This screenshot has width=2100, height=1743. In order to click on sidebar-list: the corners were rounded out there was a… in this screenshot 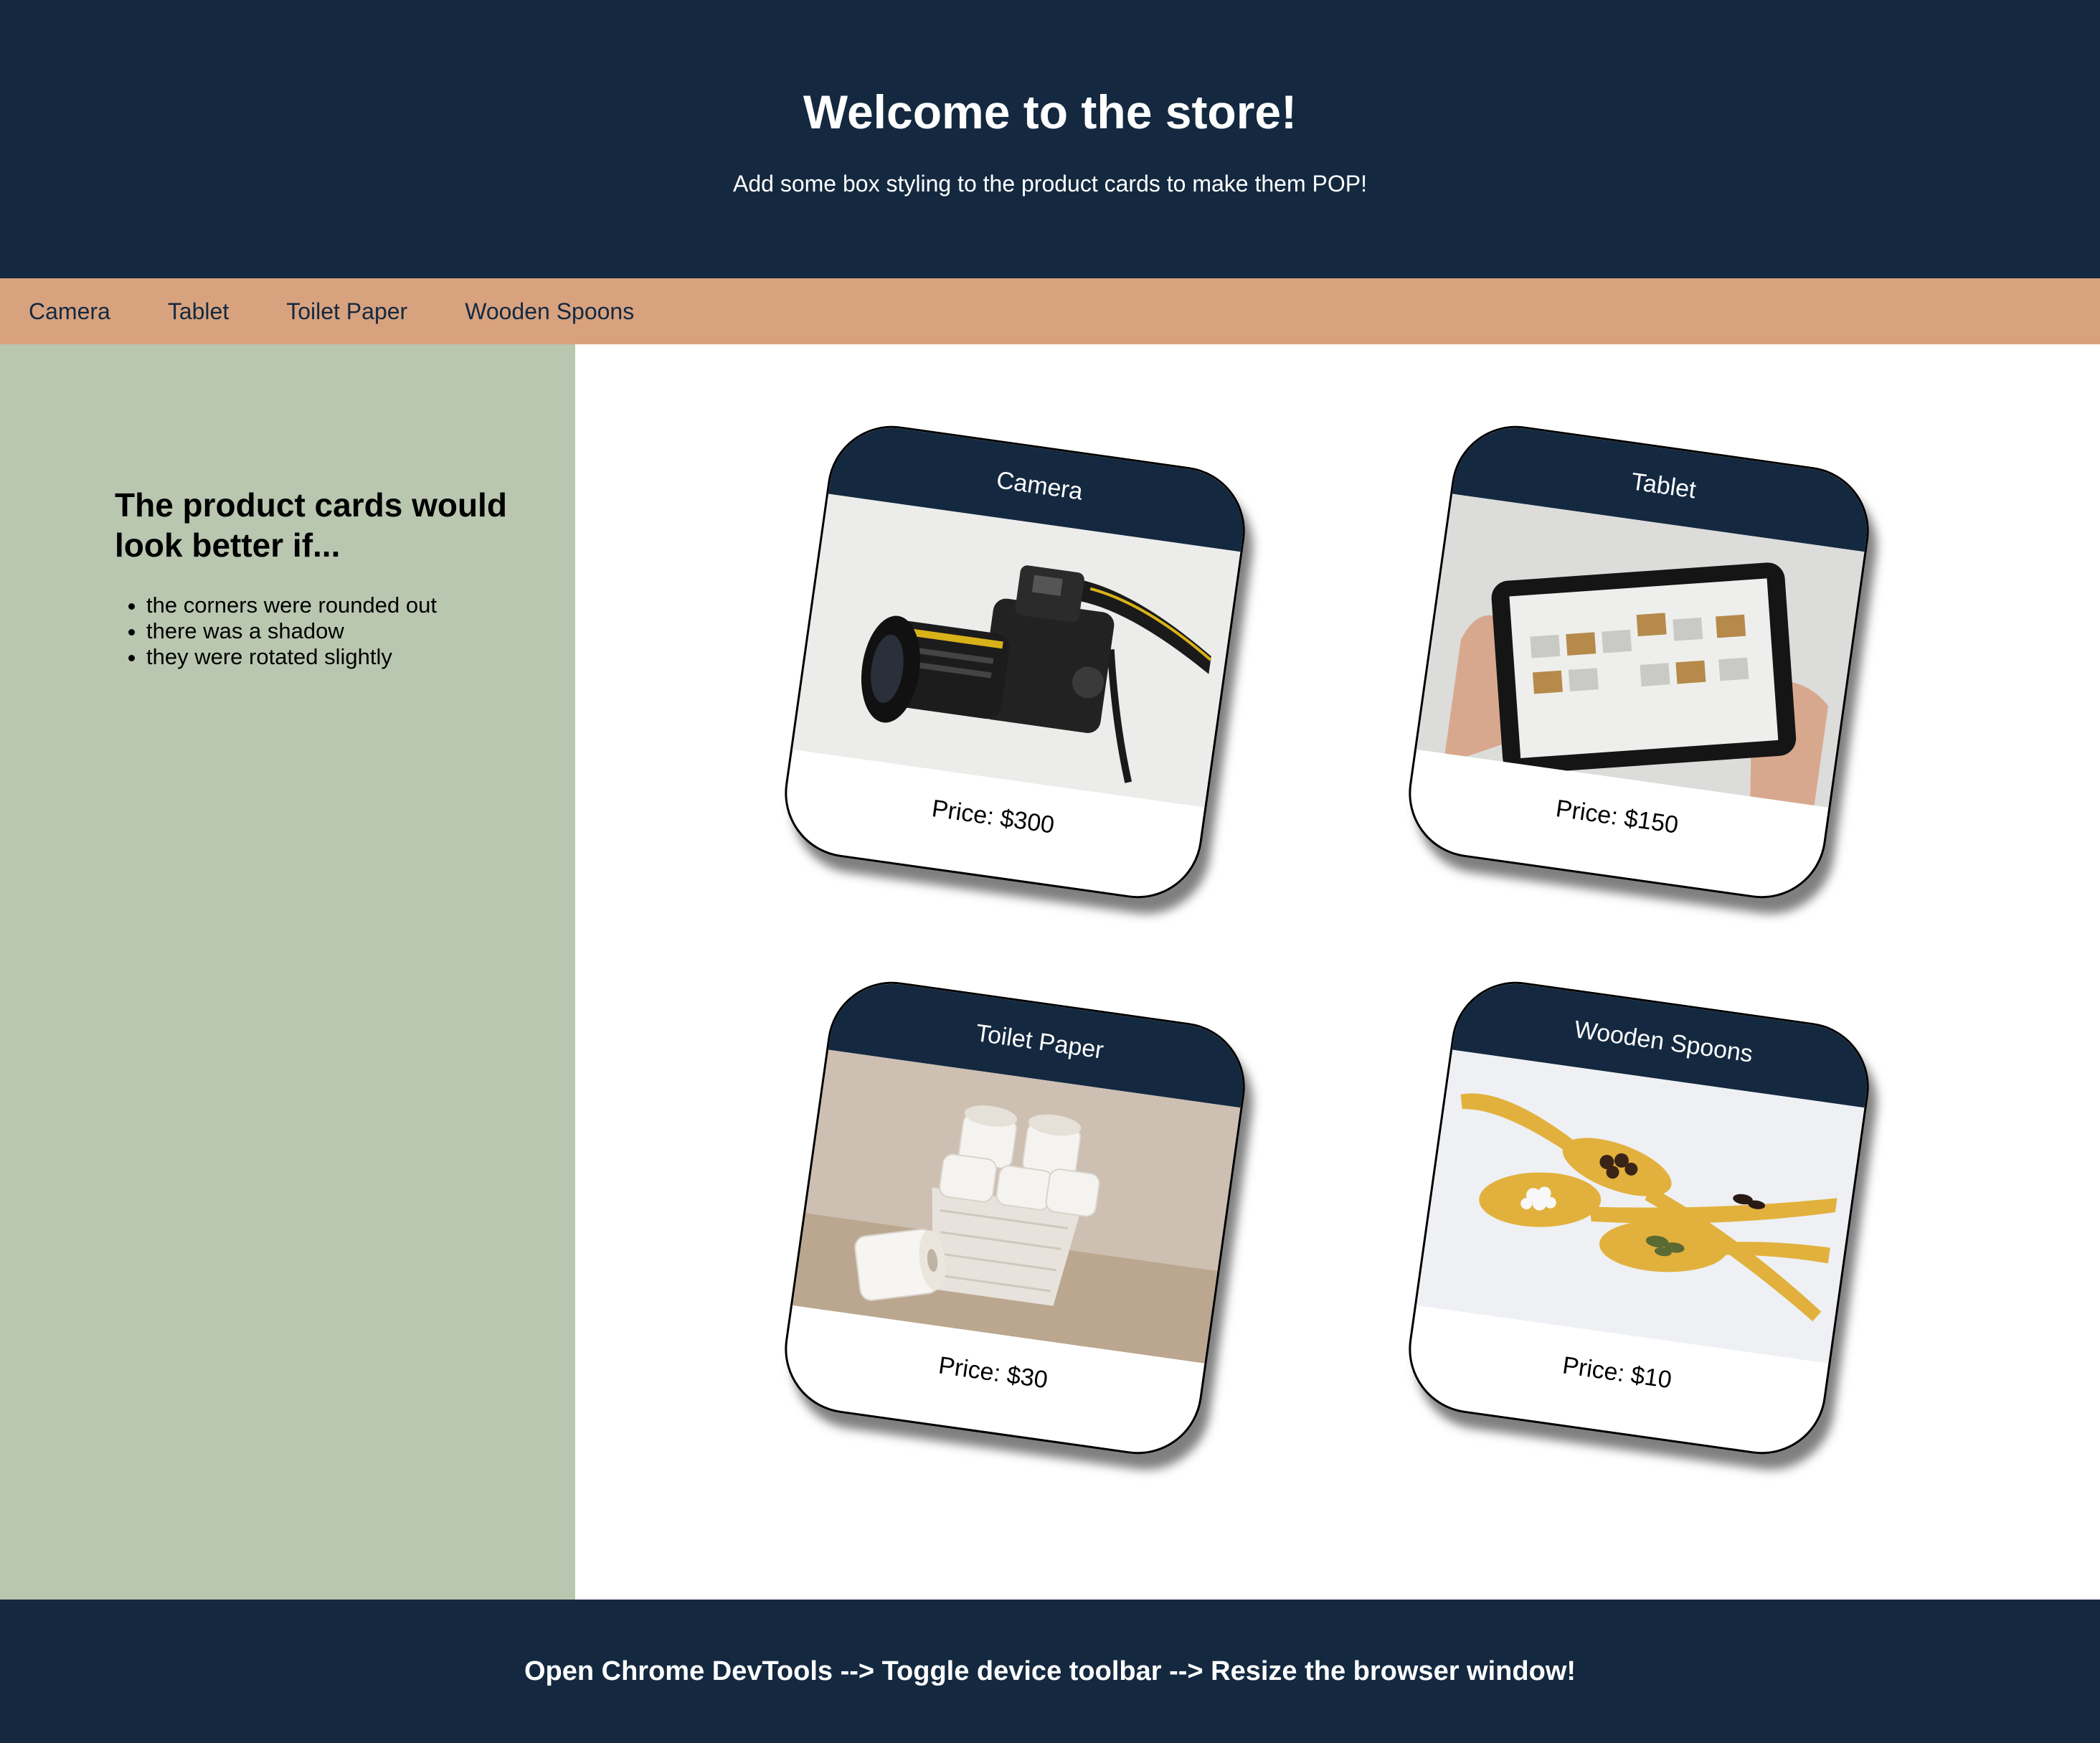, I will do `click(276, 631)`.